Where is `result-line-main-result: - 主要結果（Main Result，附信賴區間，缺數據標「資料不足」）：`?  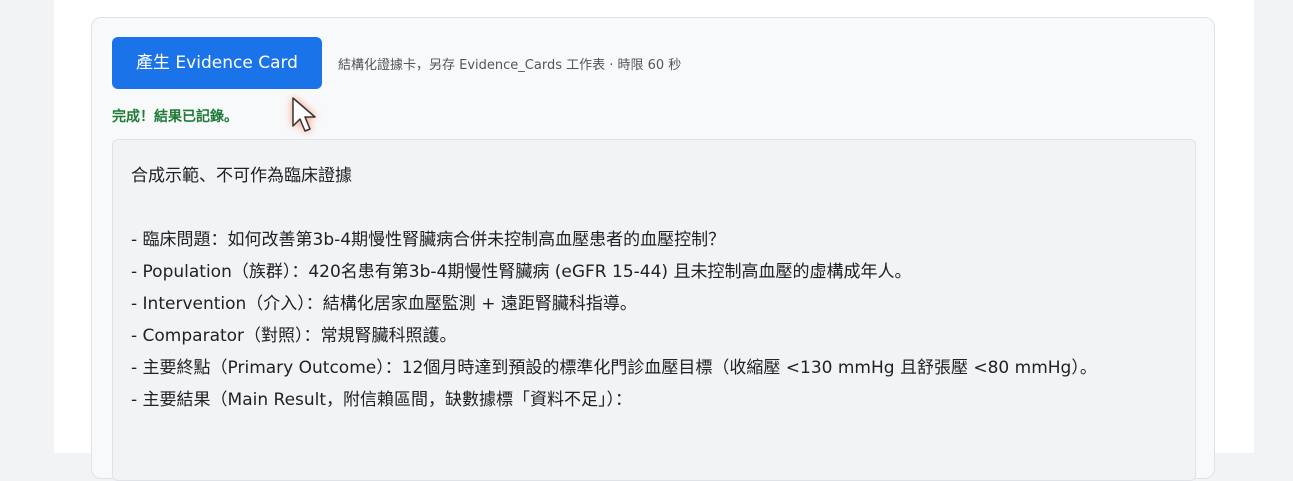
result-line-main-result: - 主要結果（Main Result，附信賴區間，缺數據標「資料不足」）： is located at coordinates (382, 400).